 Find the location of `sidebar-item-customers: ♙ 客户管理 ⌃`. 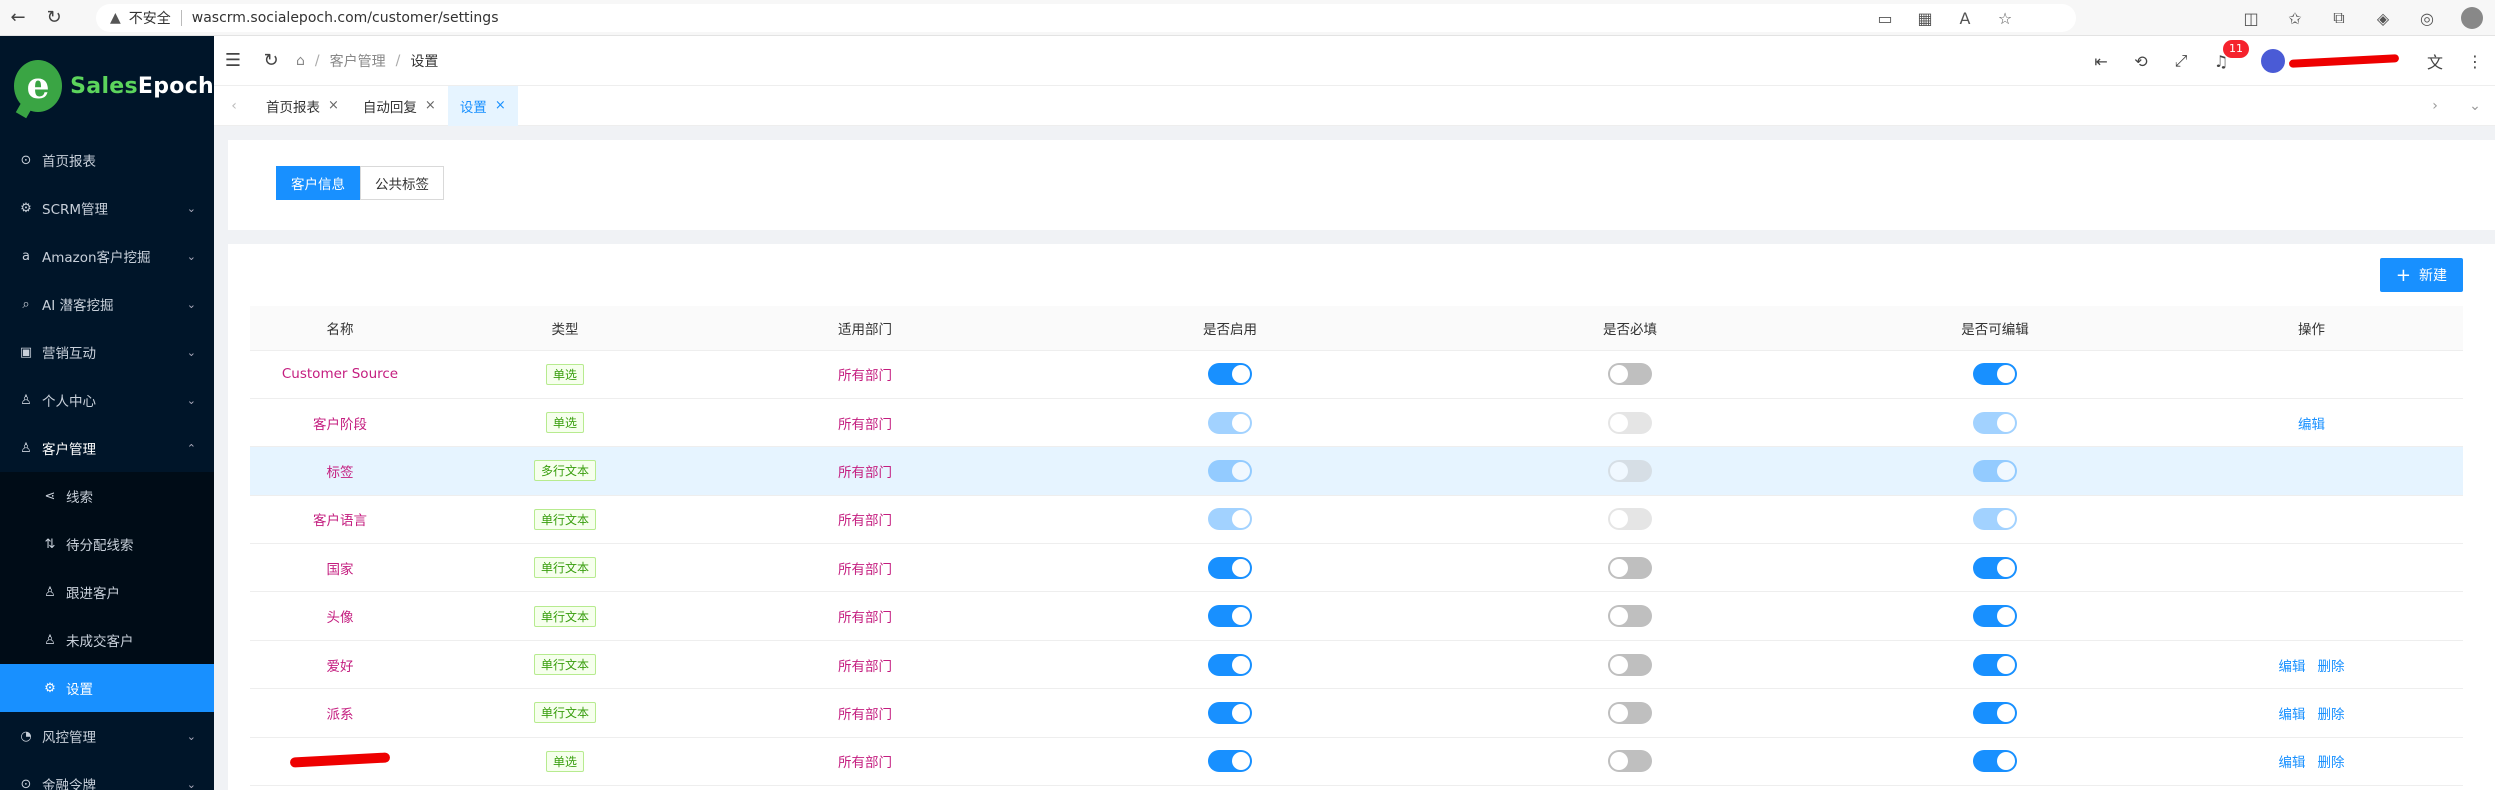

sidebar-item-customers: ♙ 客户管理 ⌃ is located at coordinates (107, 448).